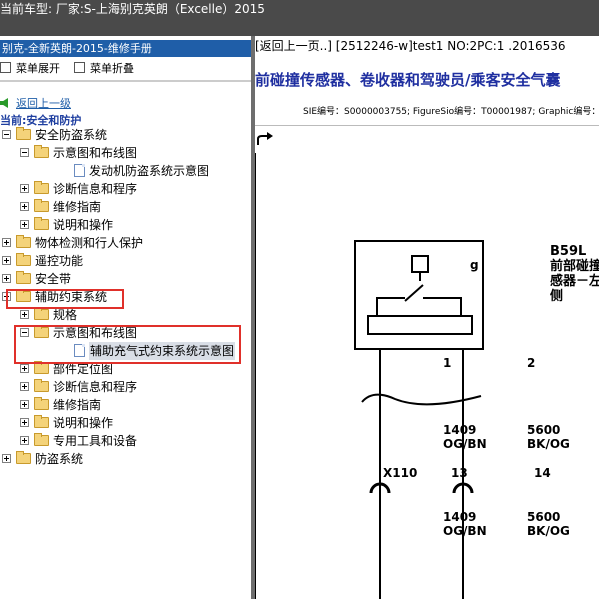 This screenshot has height=599, width=599. I want to click on sensor-housing, so click(419, 295).